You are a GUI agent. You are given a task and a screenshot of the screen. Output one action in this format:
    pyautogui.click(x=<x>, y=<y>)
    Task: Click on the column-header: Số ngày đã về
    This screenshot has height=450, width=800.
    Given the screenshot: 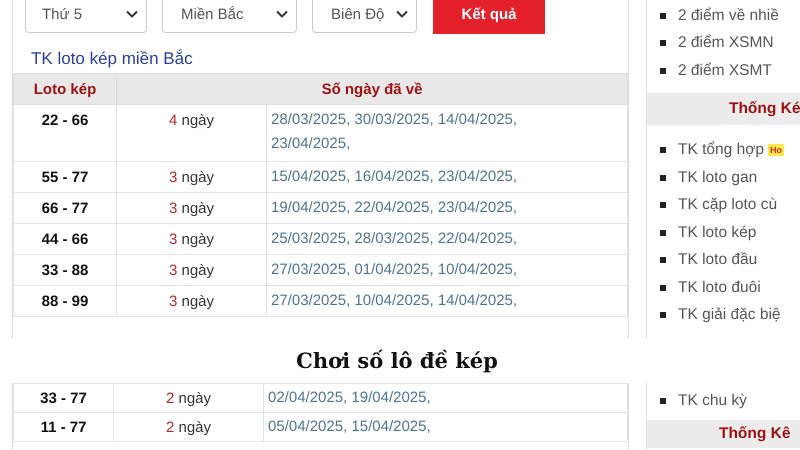 What is the action you would take?
    pyautogui.click(x=372, y=89)
    